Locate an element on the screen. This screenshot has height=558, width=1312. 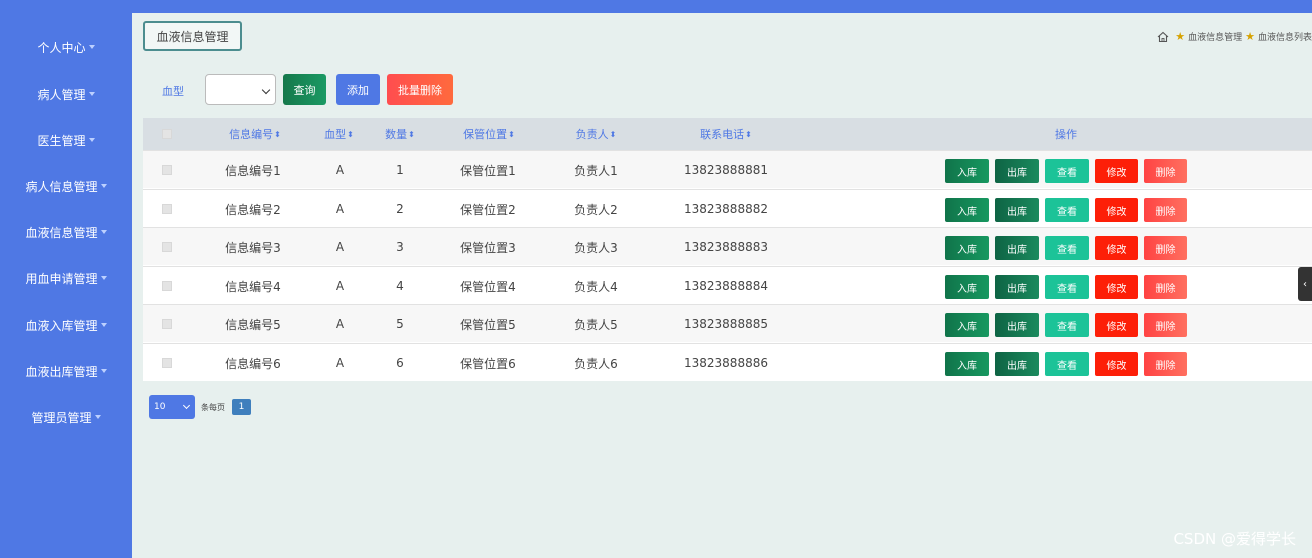
sidebar-item-doctors: 医生管理 is located at coordinates (66, 140).